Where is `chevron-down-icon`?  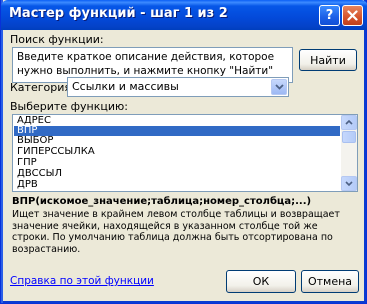
chevron-down-icon is located at coordinates (279, 87).